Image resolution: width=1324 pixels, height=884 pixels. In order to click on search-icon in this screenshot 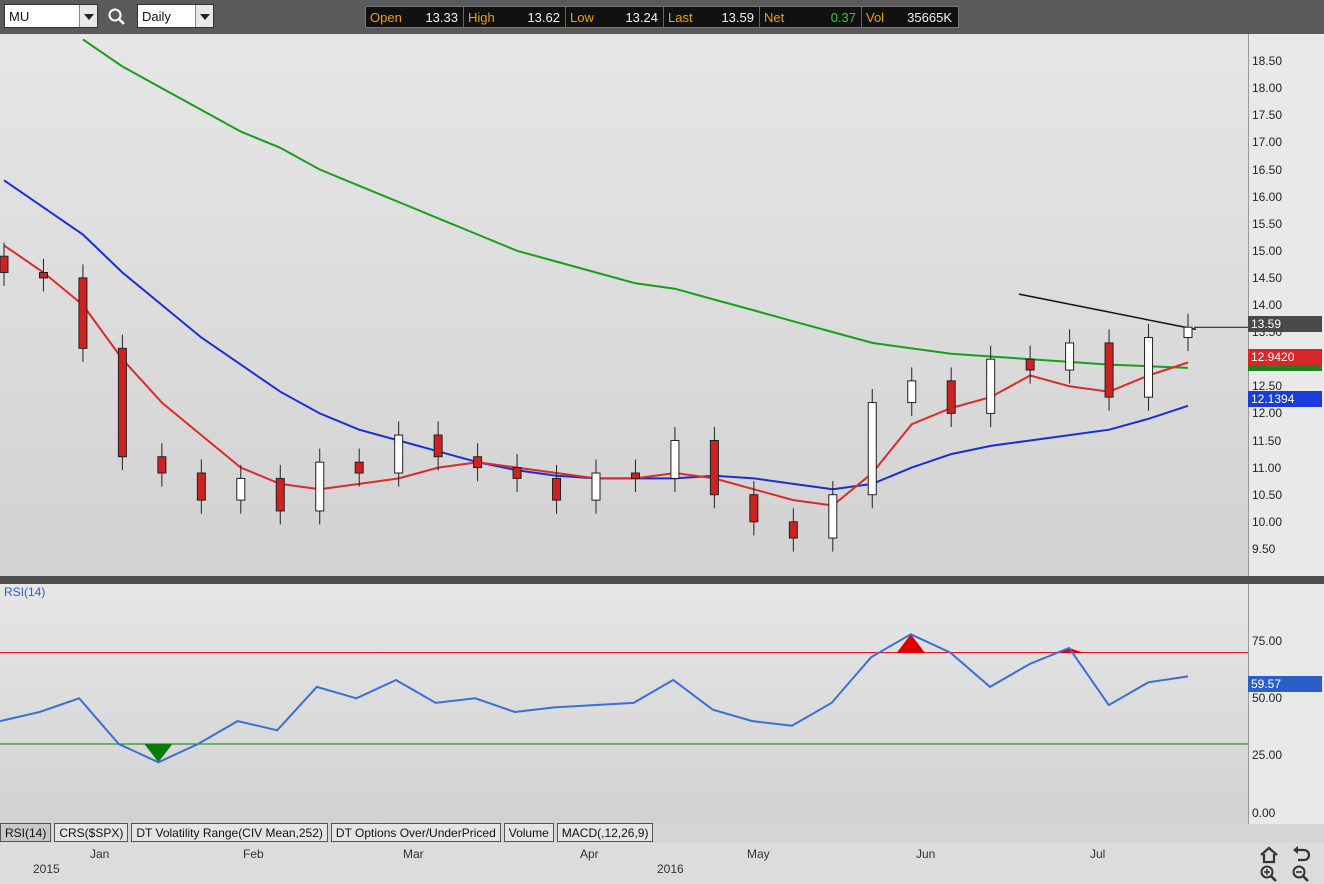, I will do `click(117, 17)`.